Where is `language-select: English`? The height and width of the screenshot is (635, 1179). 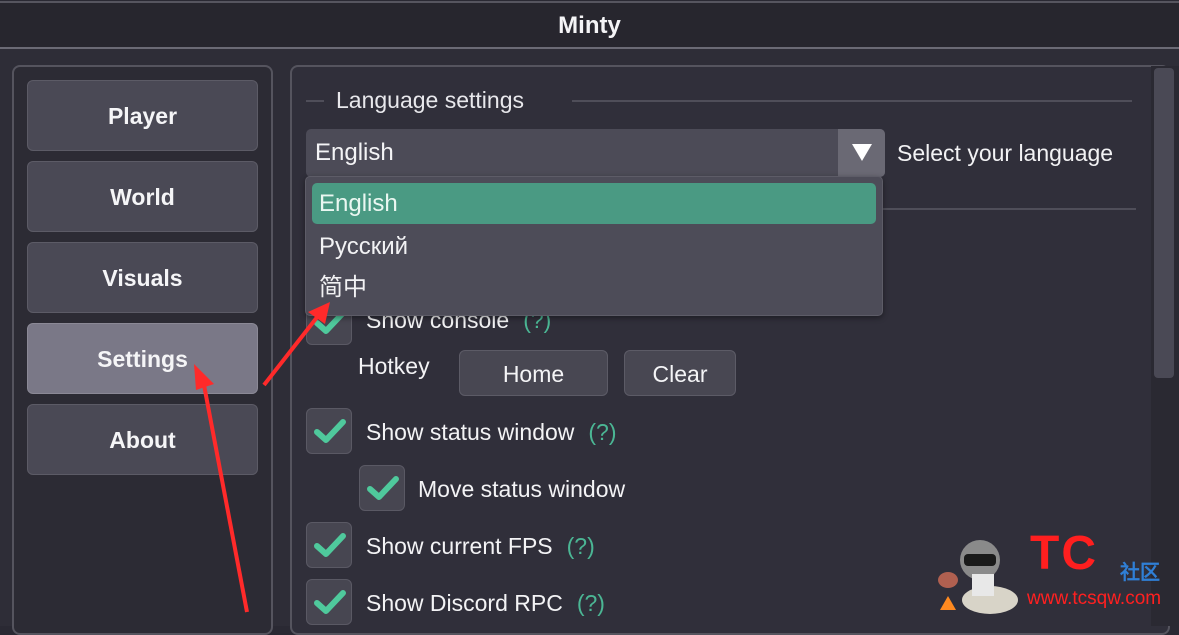 language-select: English is located at coordinates (595, 153).